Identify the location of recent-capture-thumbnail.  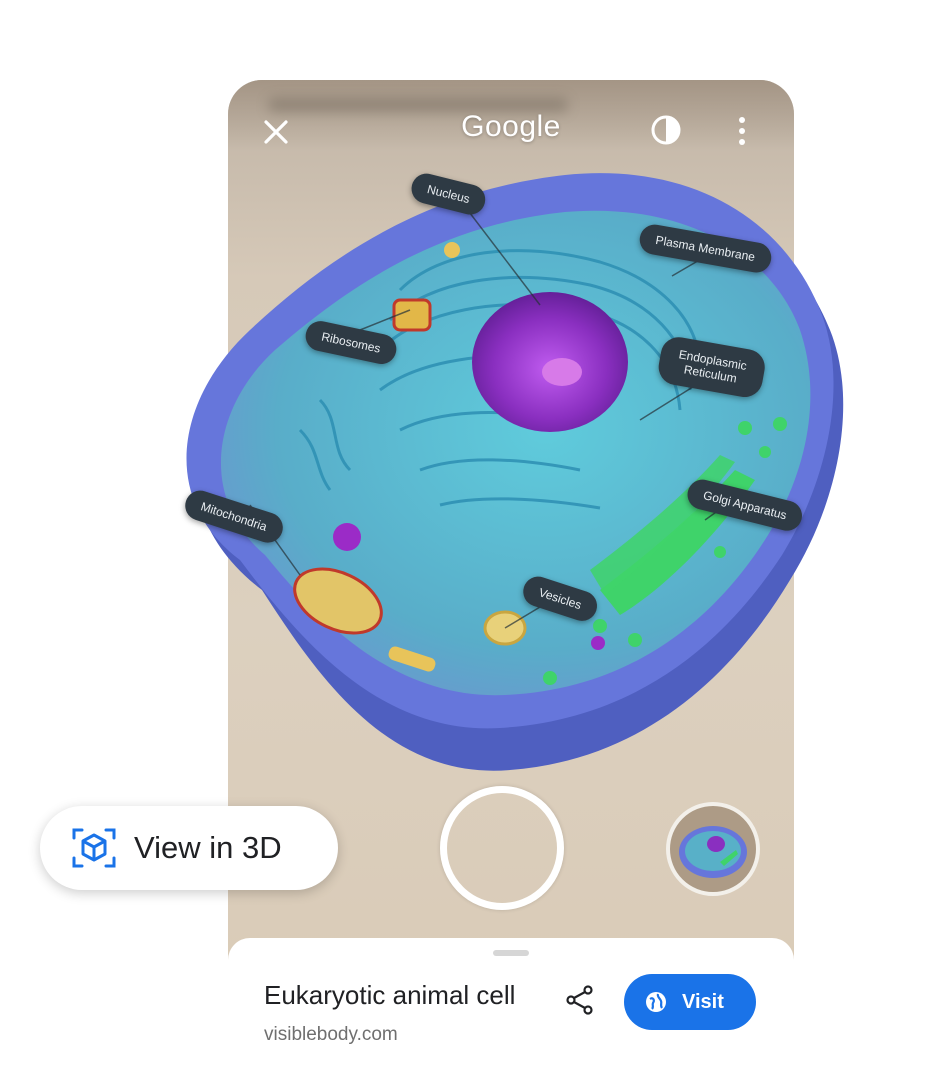
(713, 849).